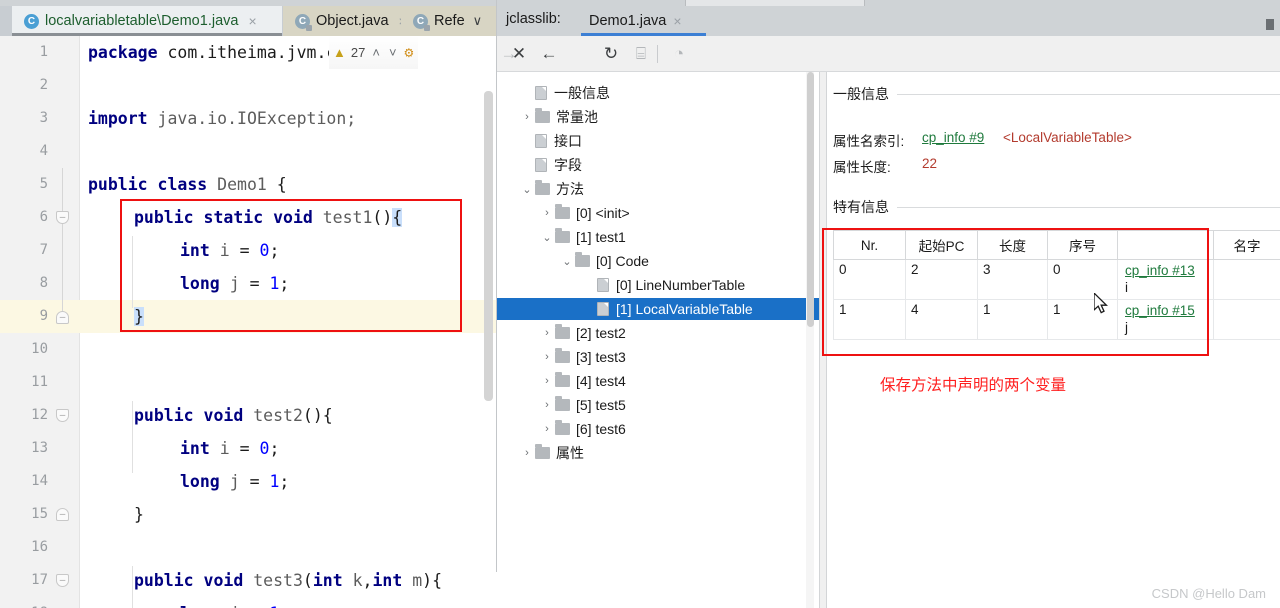  I want to click on back-button: ←, so click(549, 54).